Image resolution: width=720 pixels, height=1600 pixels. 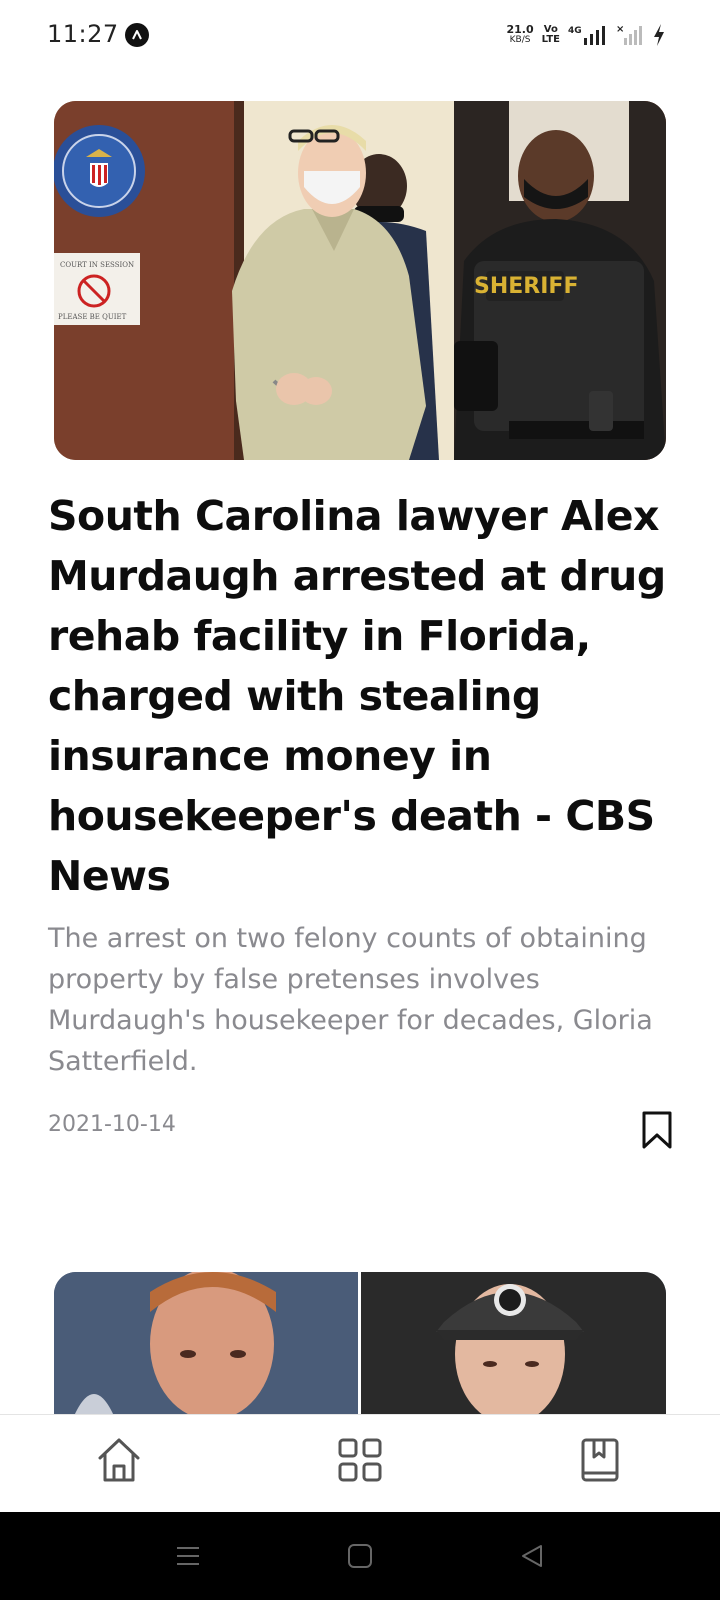 I want to click on volte-indicator: Vo LTE, so click(x=551, y=35).